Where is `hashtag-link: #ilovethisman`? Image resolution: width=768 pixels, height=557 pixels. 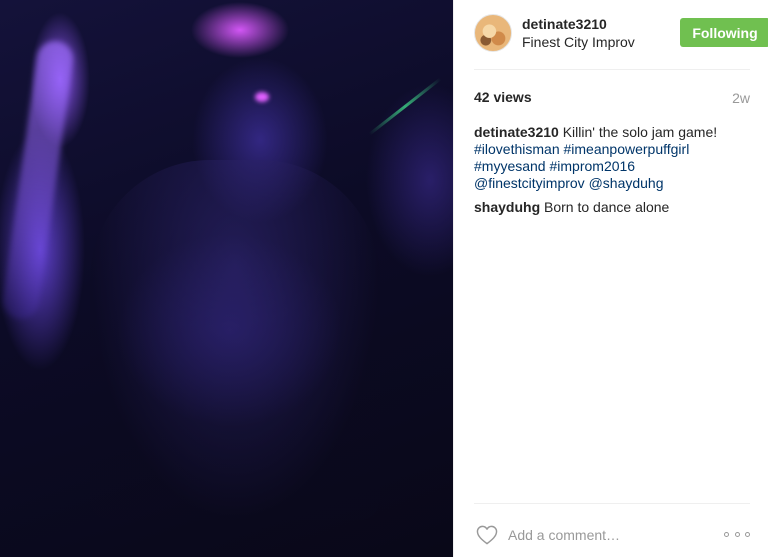
hashtag-link: #ilovethisman is located at coordinates (517, 149).